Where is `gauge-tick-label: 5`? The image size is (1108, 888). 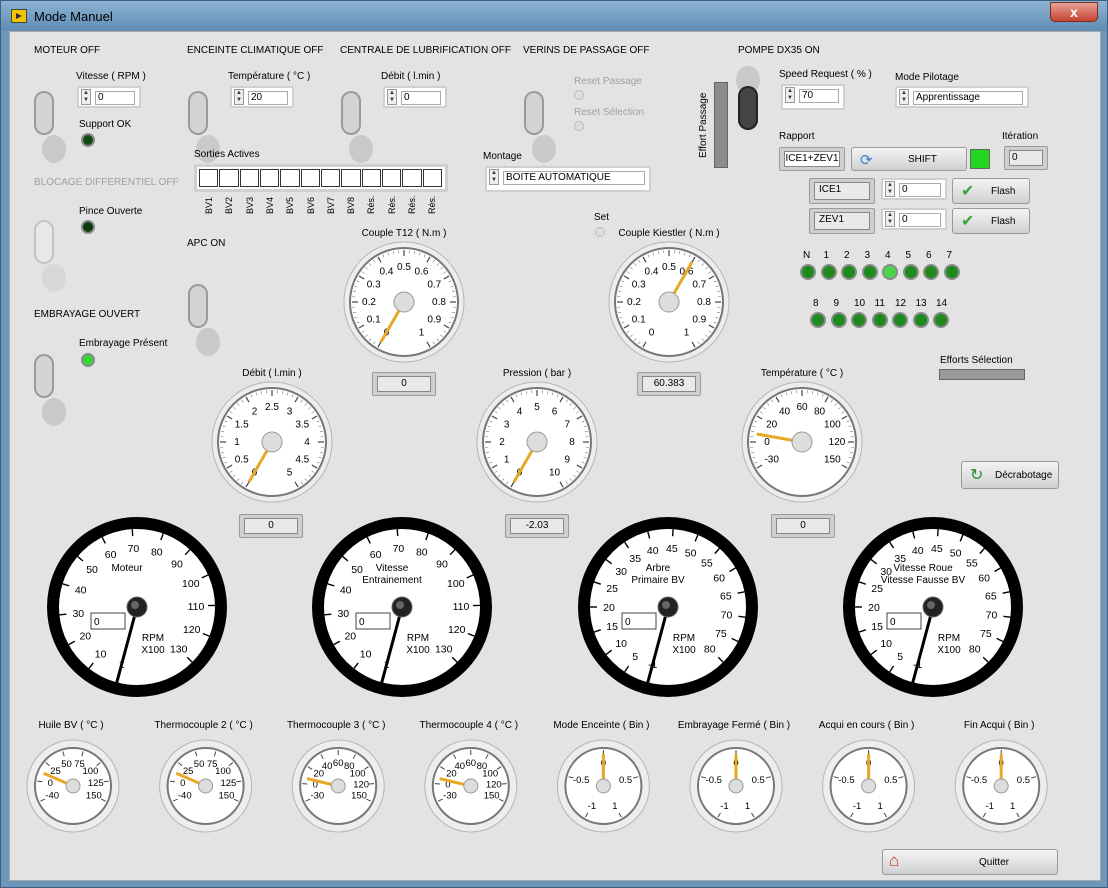 gauge-tick-label: 5 is located at coordinates (900, 657).